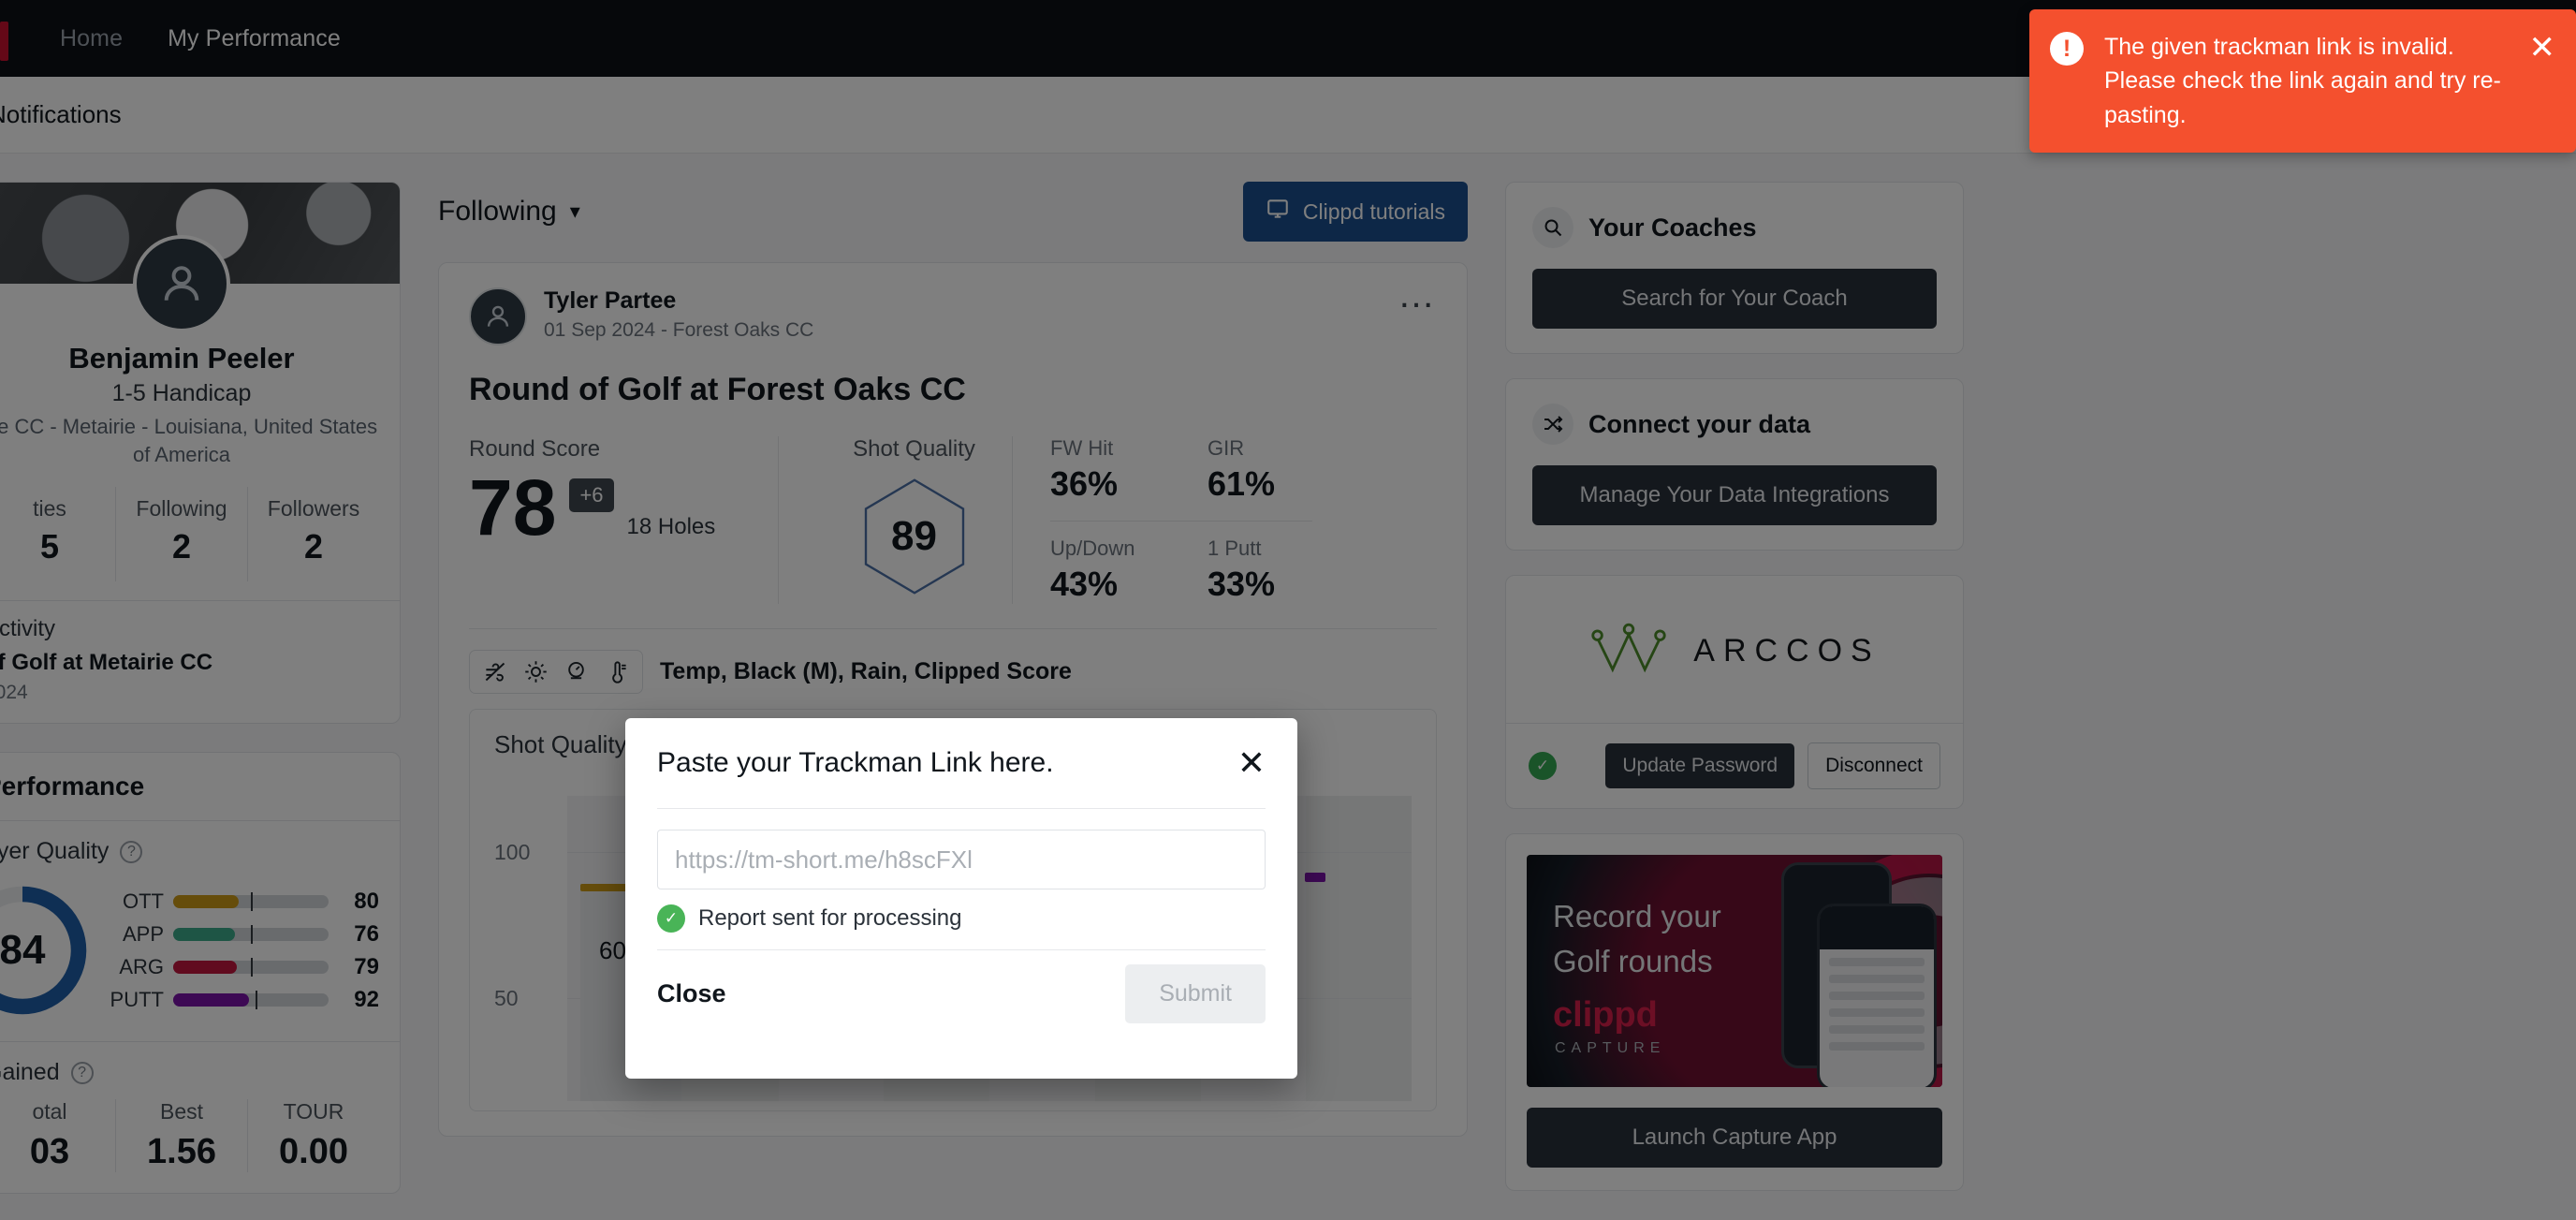 The height and width of the screenshot is (1220, 2576). I want to click on modal-status: ✓ Report sent for processing, so click(962, 926).